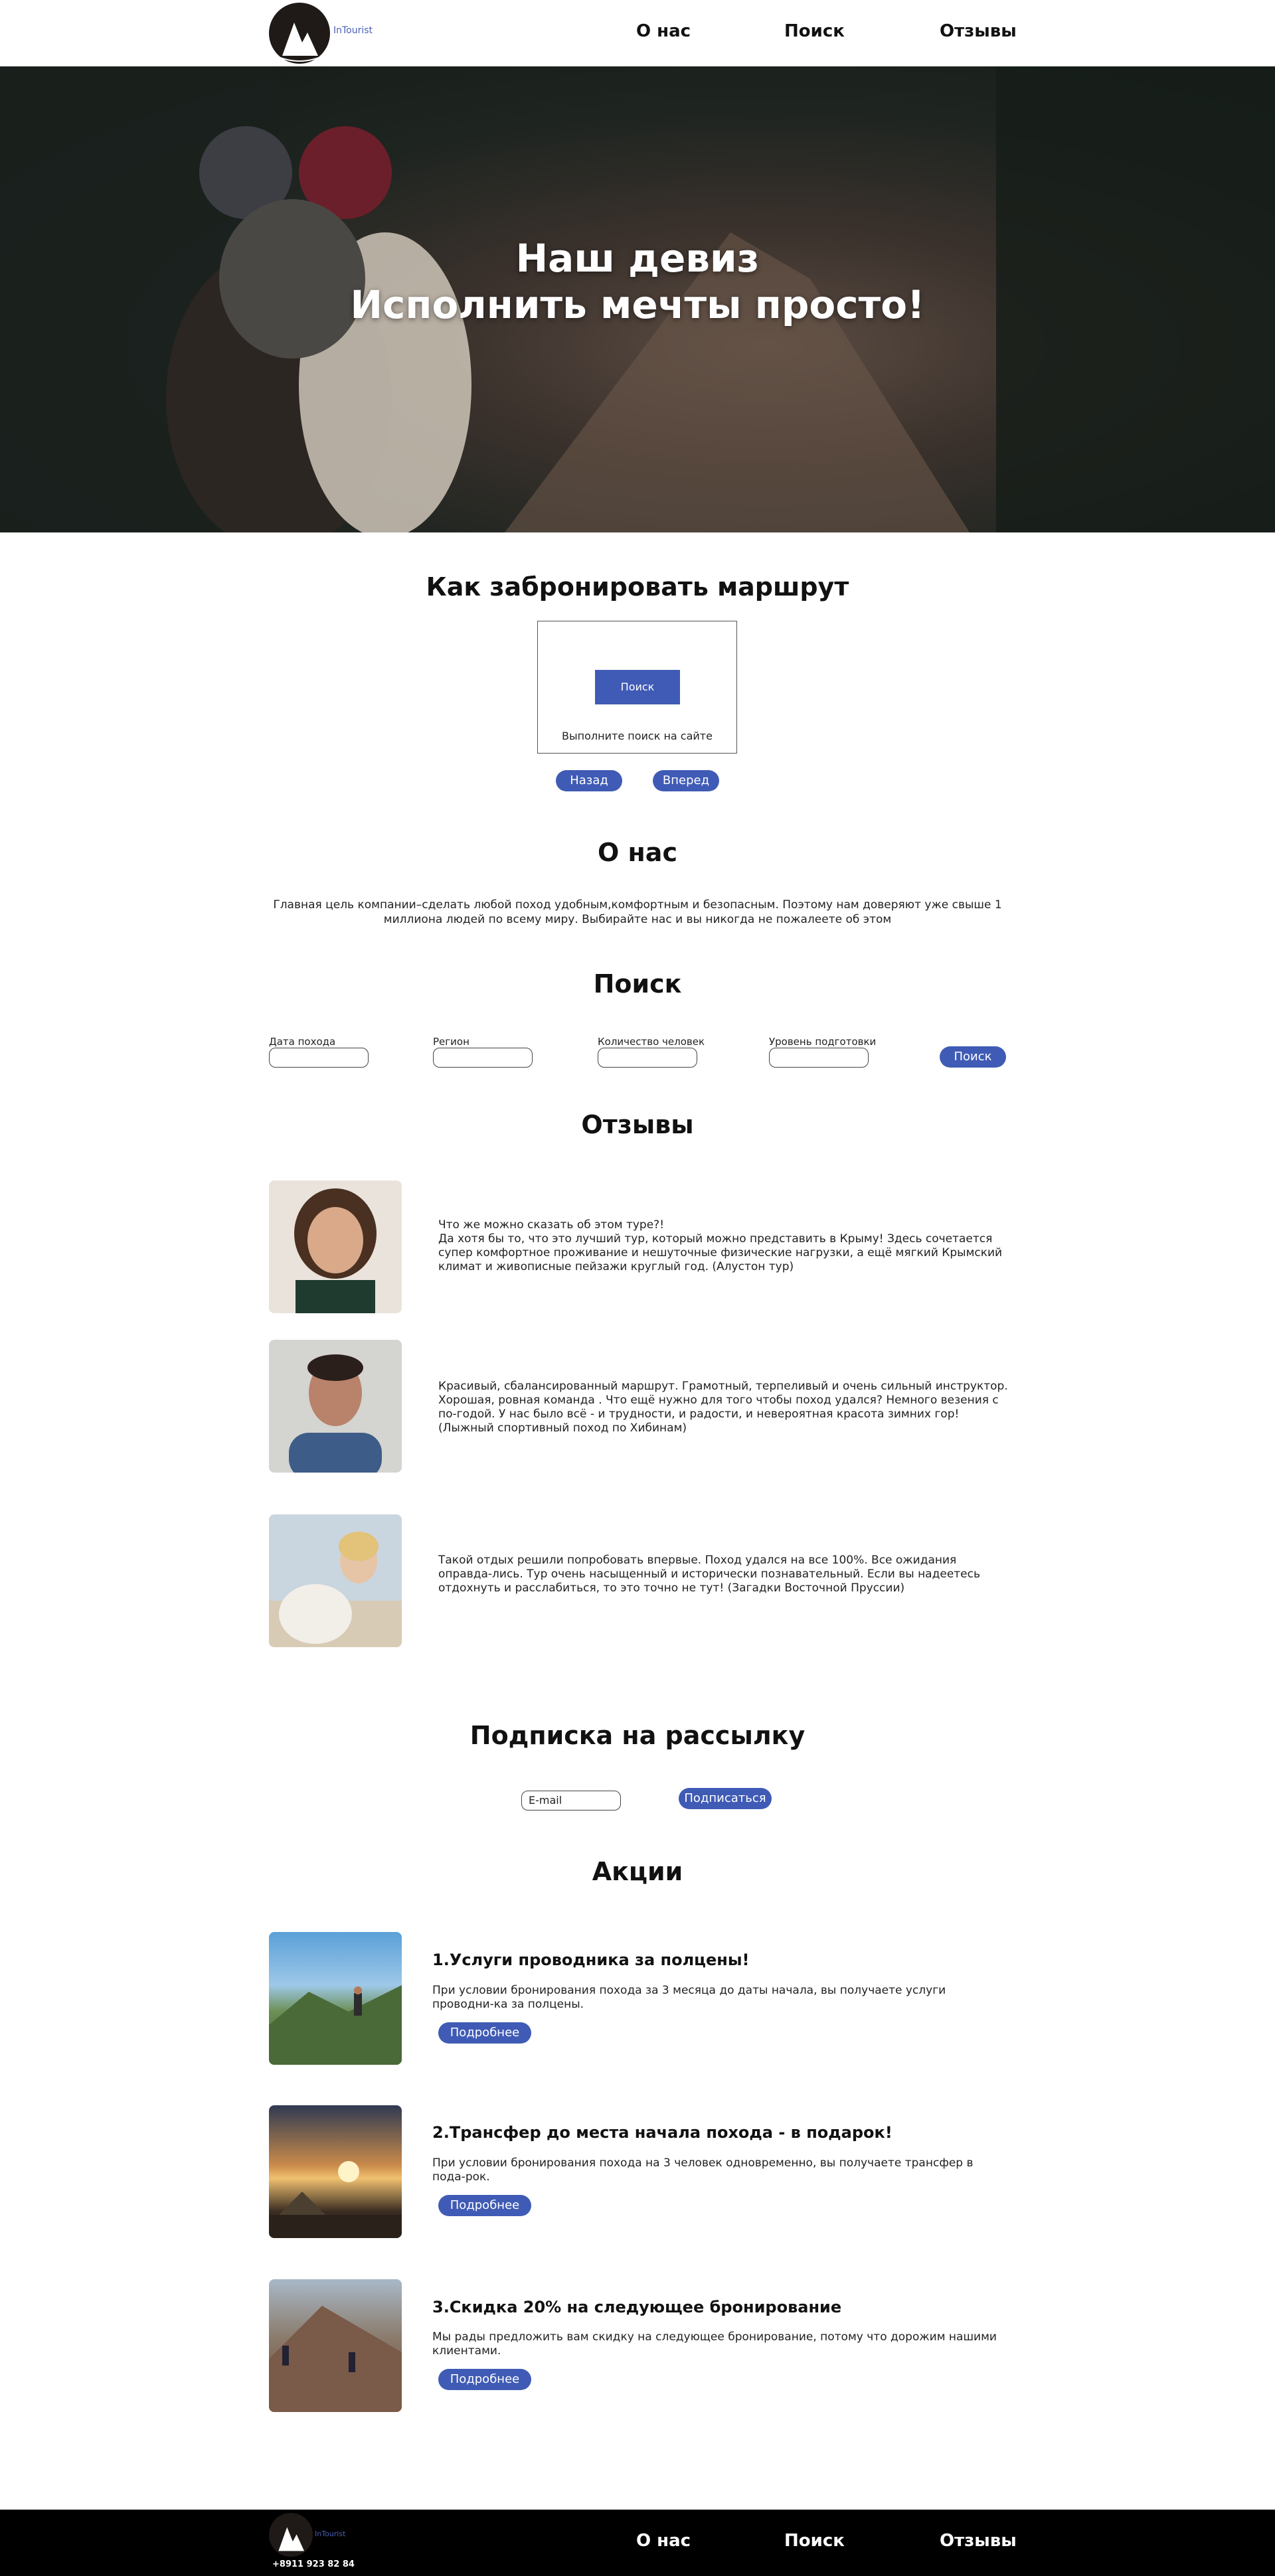  I want to click on newsletter-title: Подписка на рассылку, so click(637, 1735).